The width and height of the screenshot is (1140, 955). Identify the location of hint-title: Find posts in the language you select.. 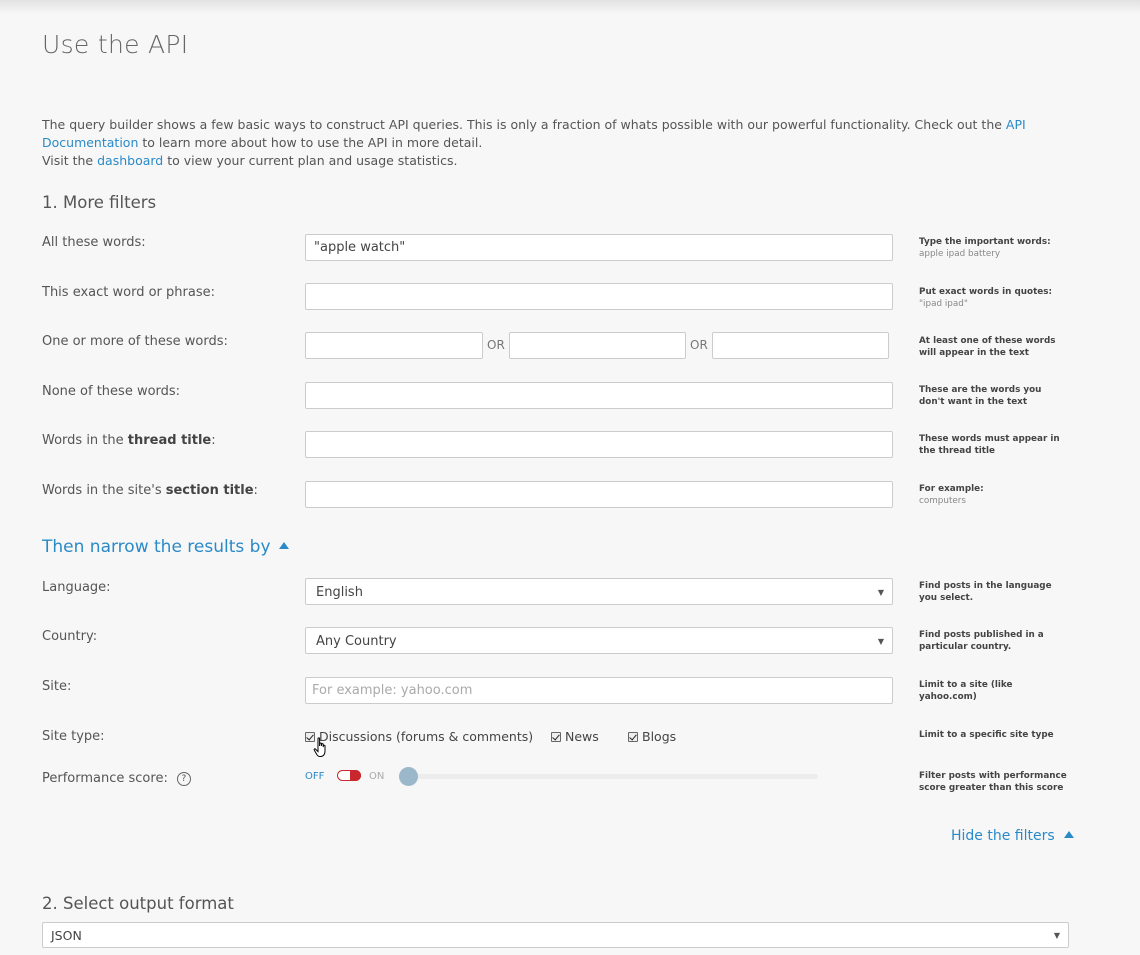
(985, 592).